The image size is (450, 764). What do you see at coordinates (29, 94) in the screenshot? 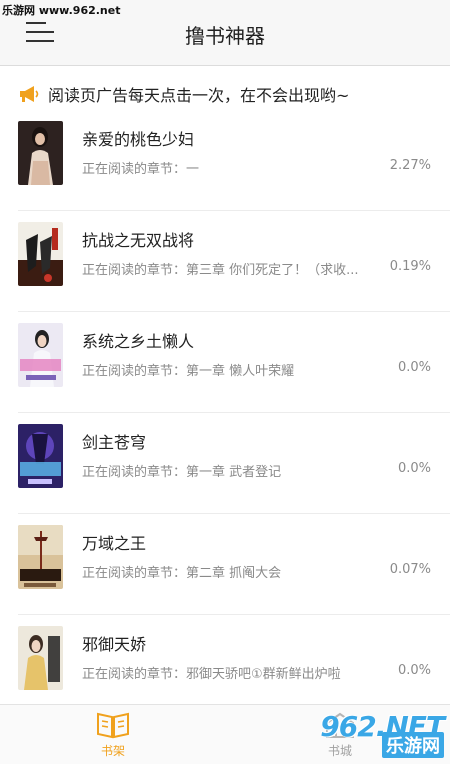
I see `megaphone-icon` at bounding box center [29, 94].